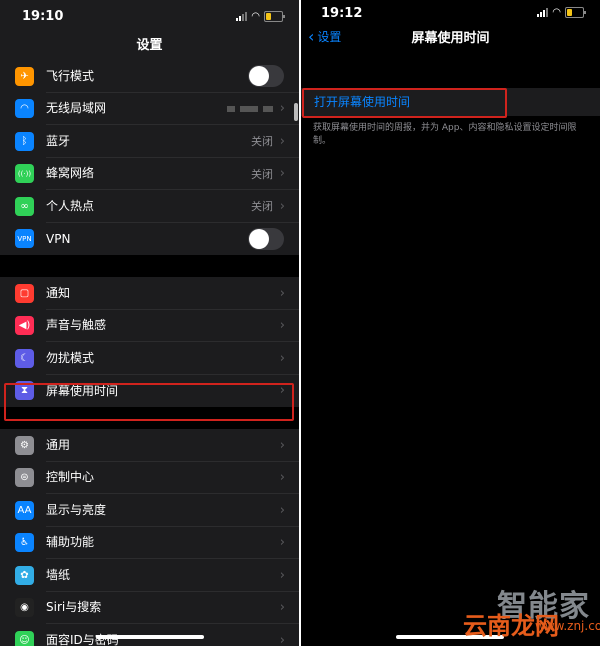 This screenshot has height=646, width=600. I want to click on settings-row-label: 通知, so click(172, 293).